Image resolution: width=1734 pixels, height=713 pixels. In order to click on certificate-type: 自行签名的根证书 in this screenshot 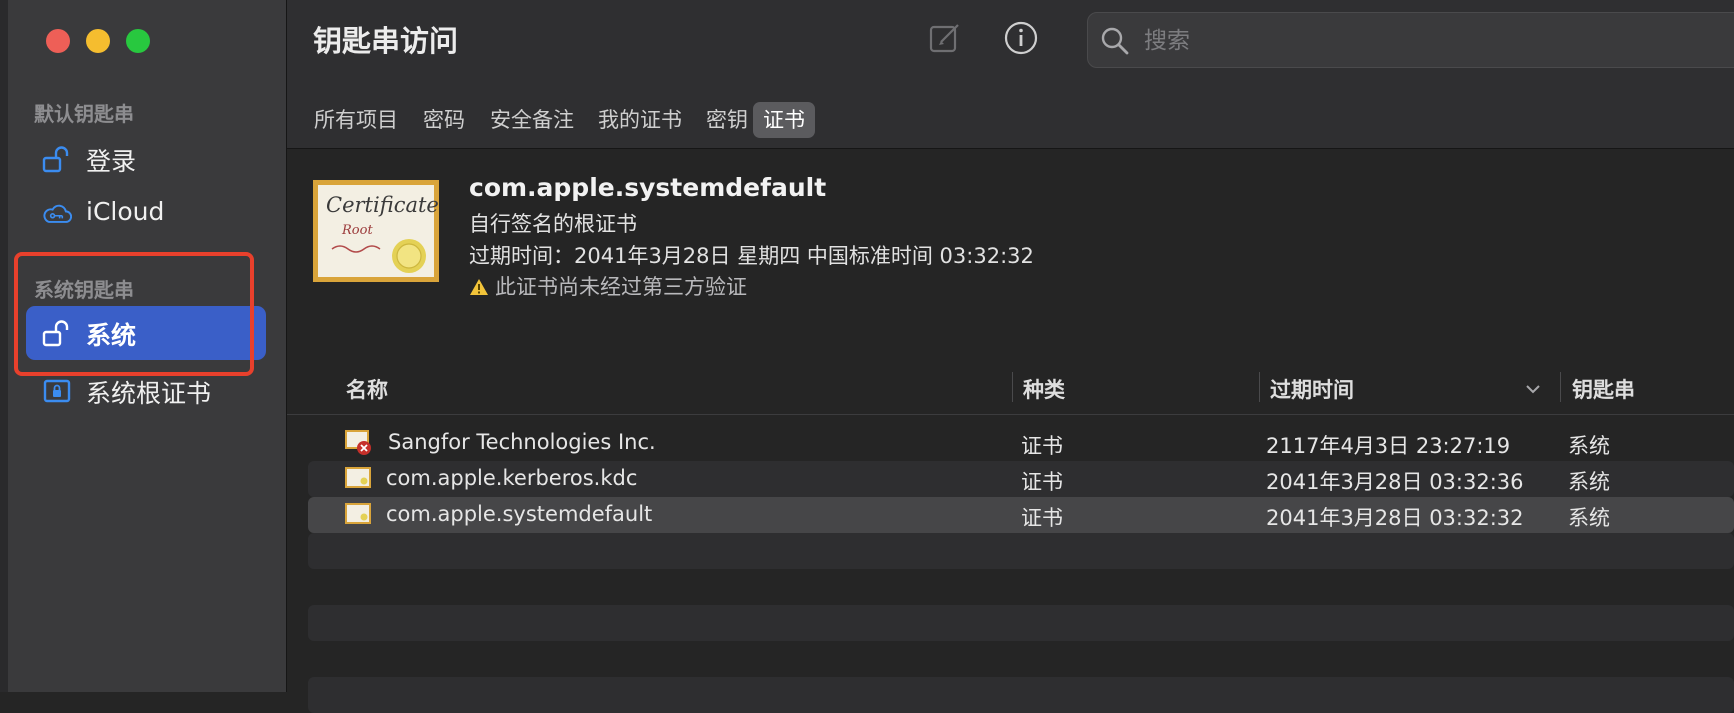, I will do `click(553, 224)`.